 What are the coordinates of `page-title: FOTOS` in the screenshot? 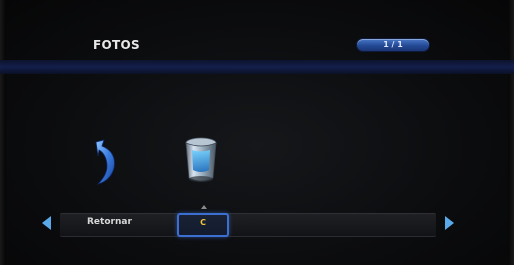 It's located at (116, 45).